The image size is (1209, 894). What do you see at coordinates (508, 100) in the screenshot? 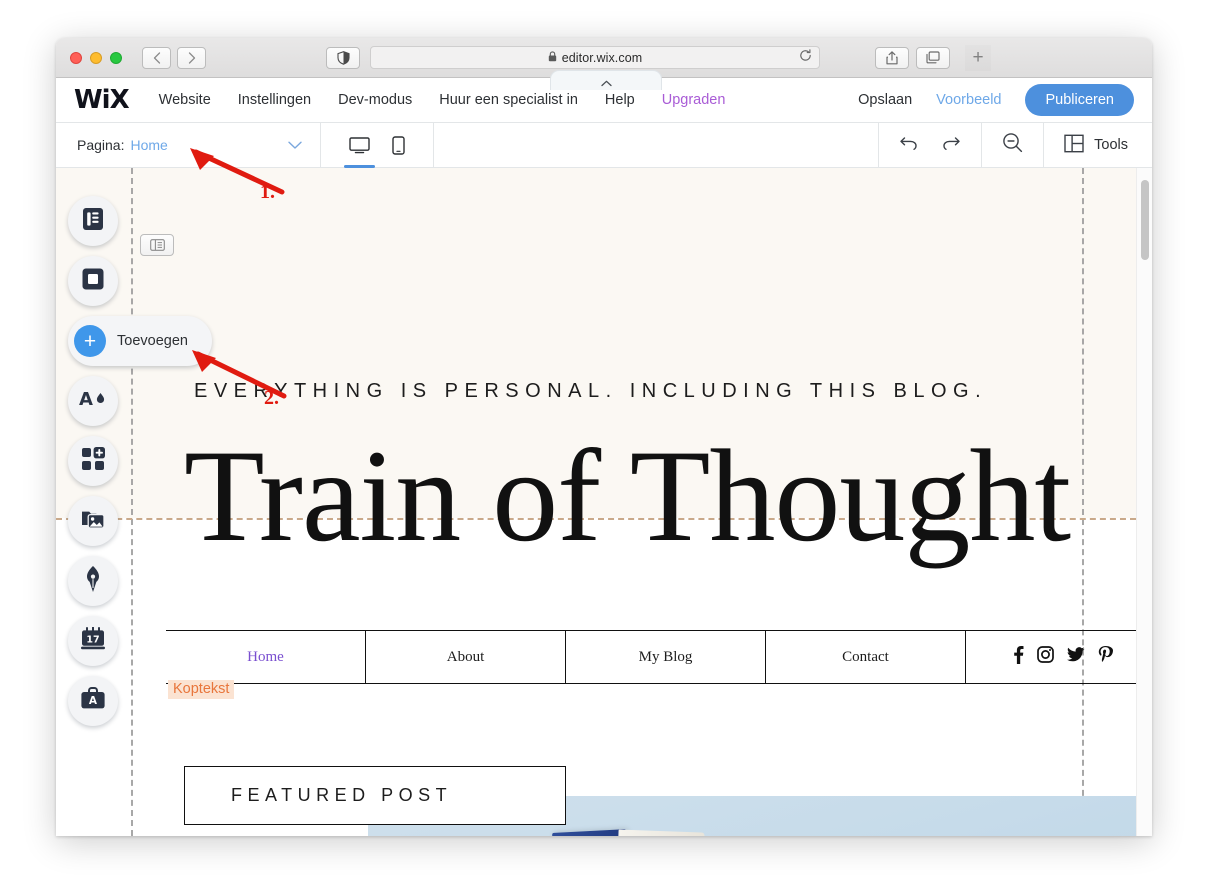
I see `menu-item-huur-een-specialist-in: Huur een specialist in` at bounding box center [508, 100].